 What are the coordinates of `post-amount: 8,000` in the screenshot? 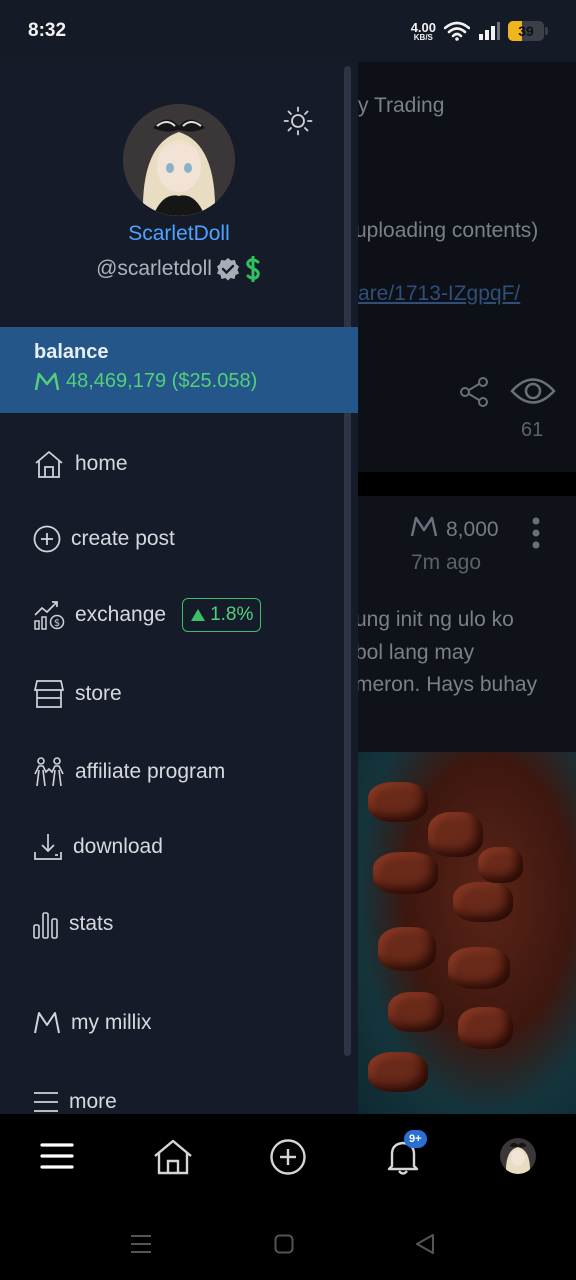 It's located at (472, 529).